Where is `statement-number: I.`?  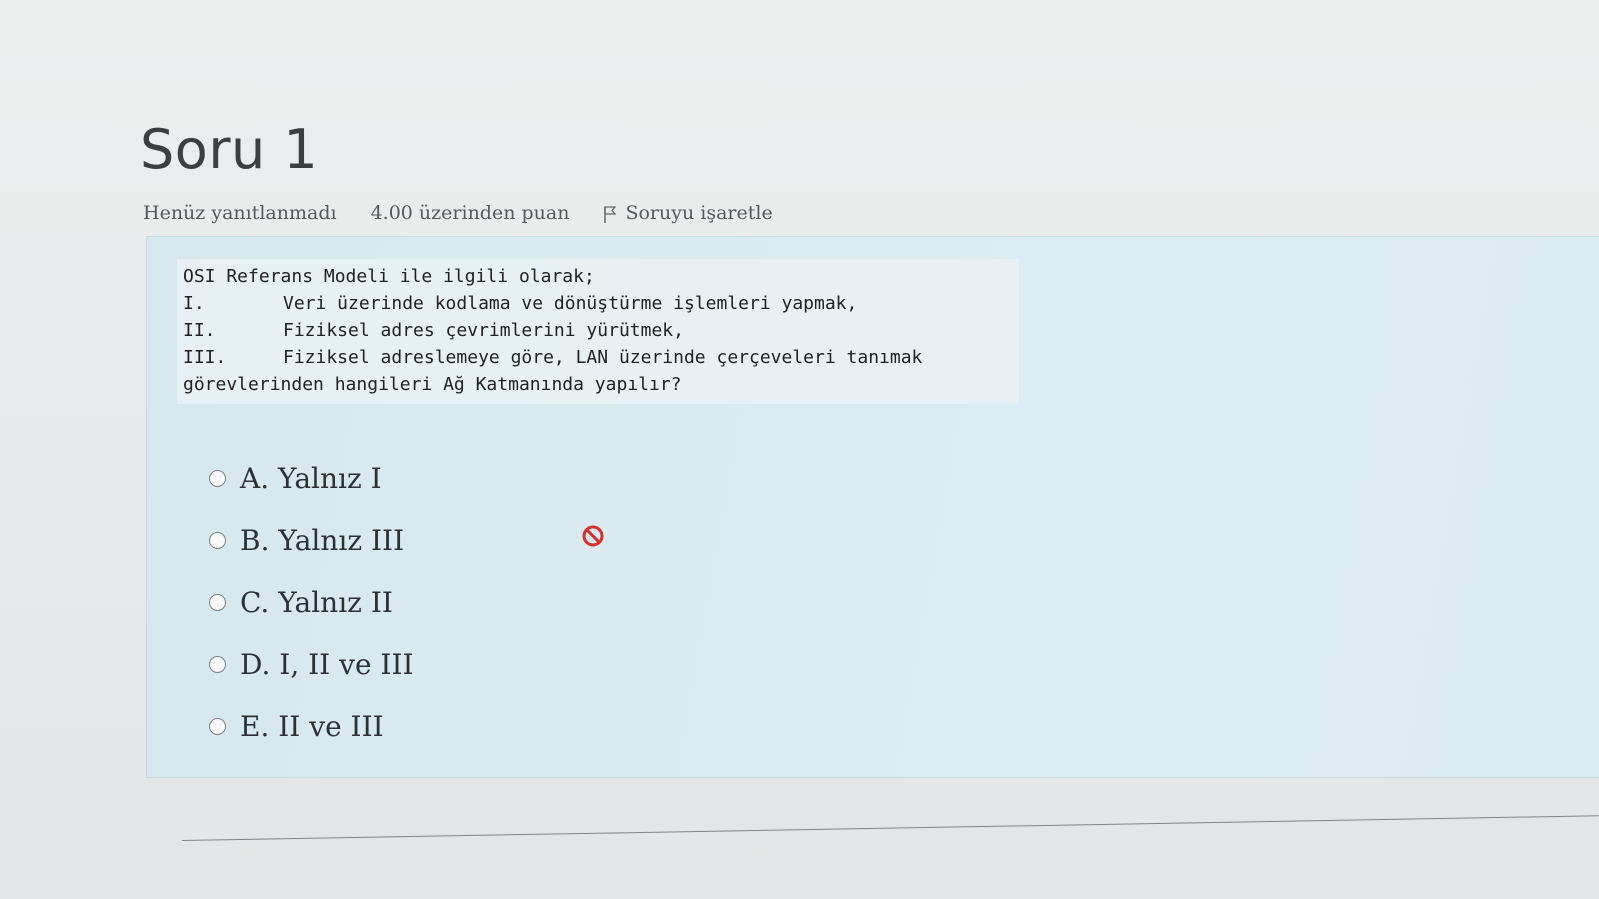 statement-number: I. is located at coordinates (194, 303).